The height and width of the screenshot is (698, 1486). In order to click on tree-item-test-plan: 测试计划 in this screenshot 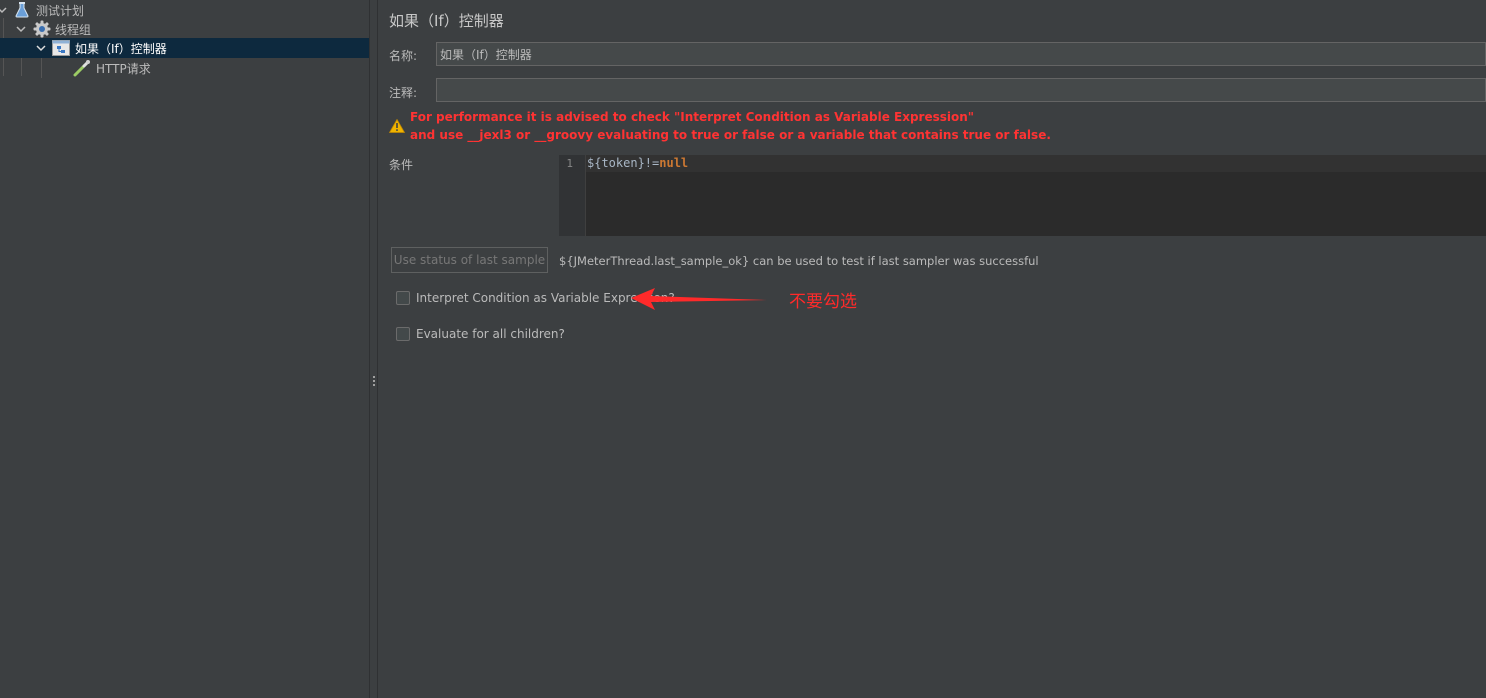, I will do `click(184, 10)`.